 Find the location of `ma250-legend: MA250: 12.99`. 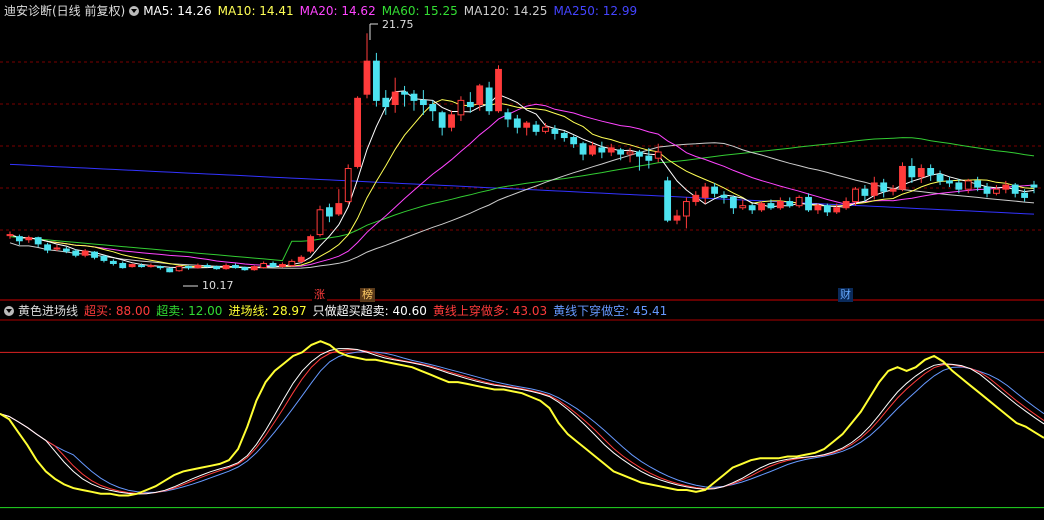

ma250-legend: MA250: 12.99 is located at coordinates (595, 11).